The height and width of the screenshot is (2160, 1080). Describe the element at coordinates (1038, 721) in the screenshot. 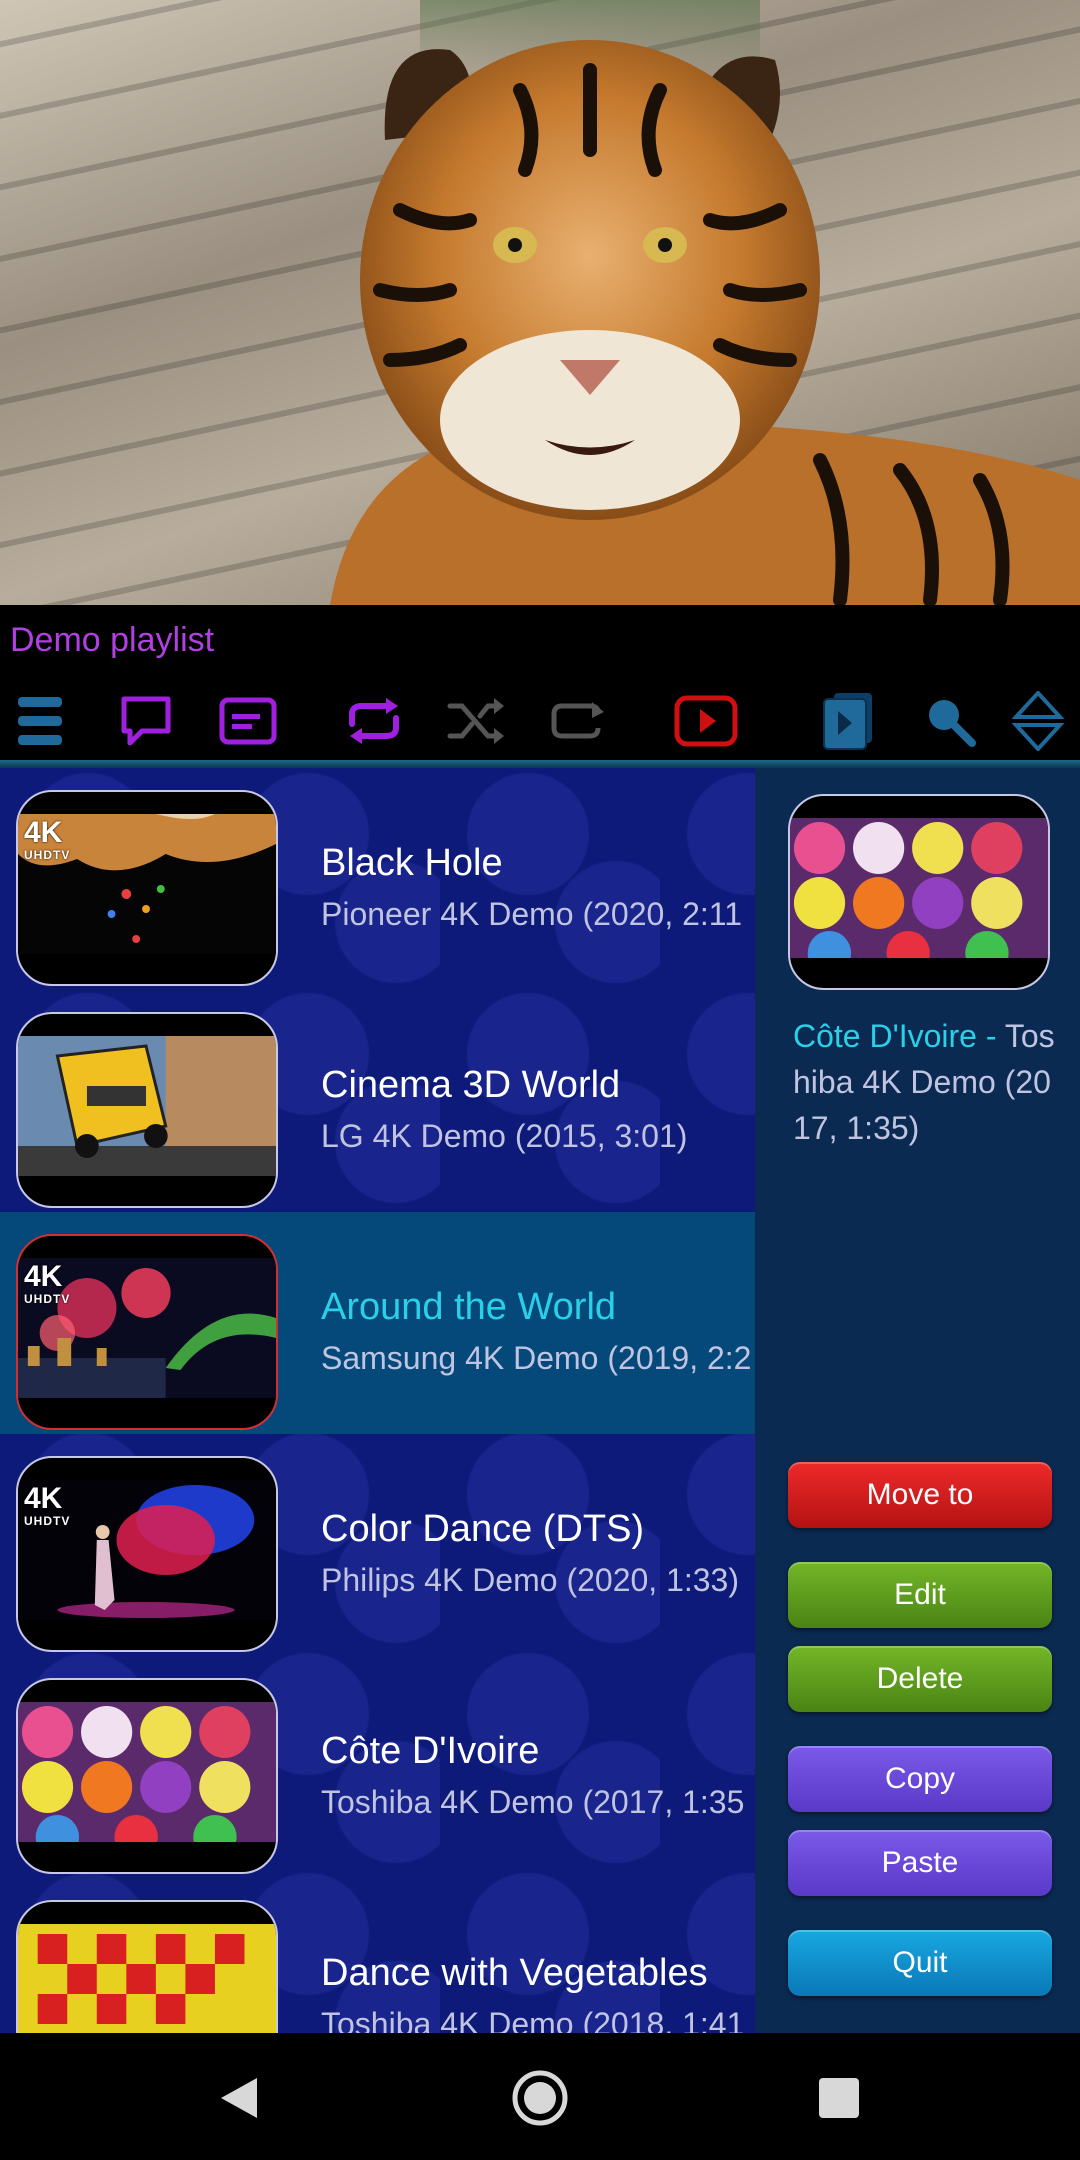

I see `sort-icon` at that location.